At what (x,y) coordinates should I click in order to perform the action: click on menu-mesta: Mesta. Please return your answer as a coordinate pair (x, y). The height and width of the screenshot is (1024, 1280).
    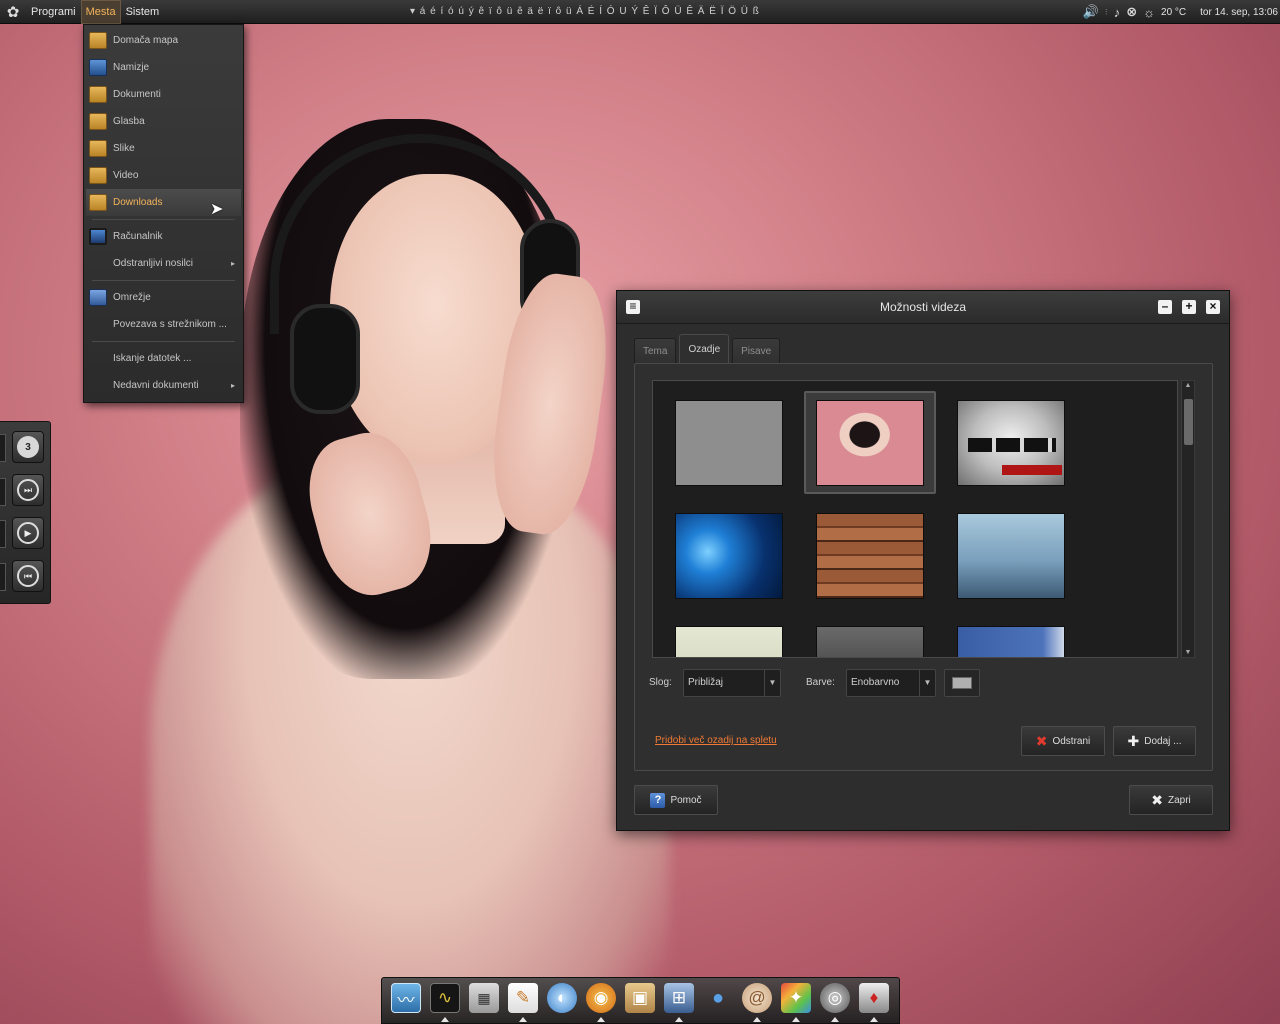
    Looking at the image, I should click on (100, 12).